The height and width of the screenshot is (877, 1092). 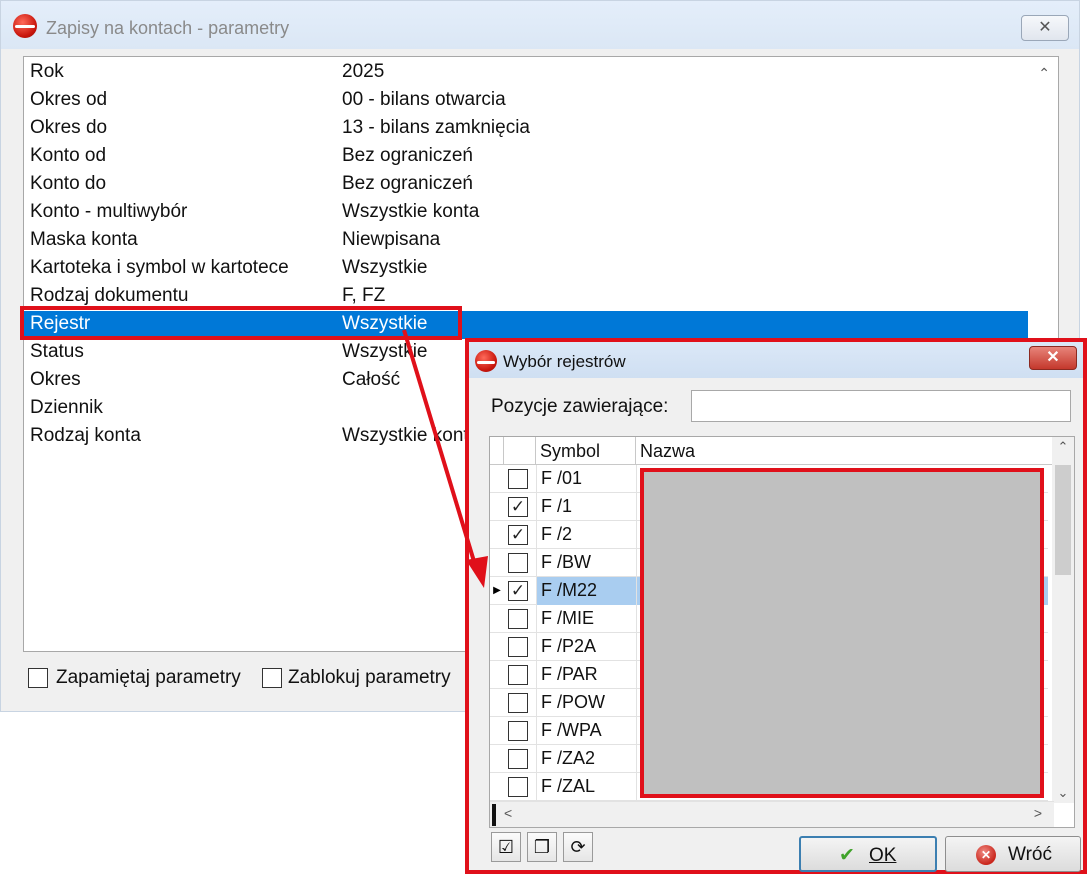 I want to click on filter-label: Pozycje zawierające:, so click(x=580, y=406).